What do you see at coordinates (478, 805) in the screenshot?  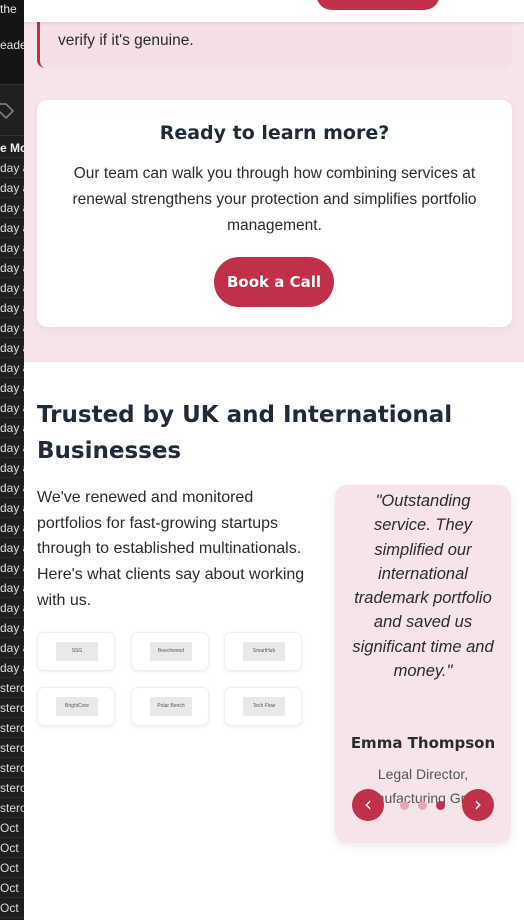 I see `carousel-next-button: ›` at bounding box center [478, 805].